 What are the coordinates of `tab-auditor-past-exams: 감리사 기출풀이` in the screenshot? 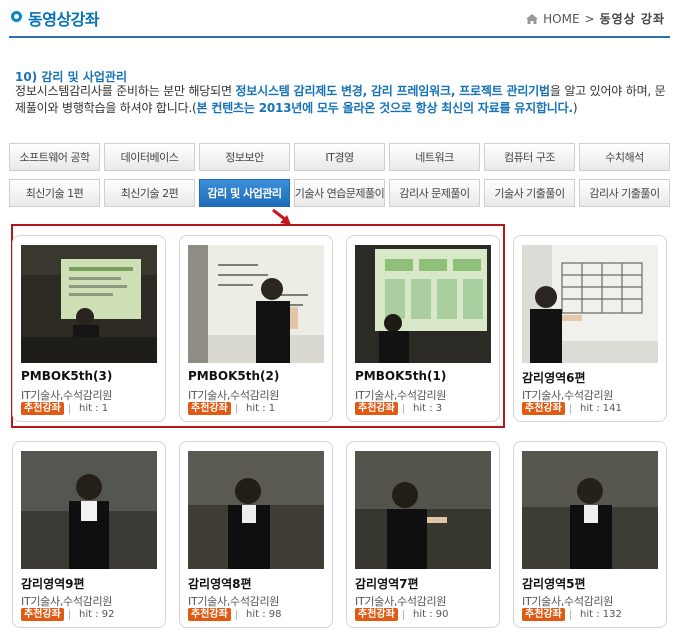 It's located at (624, 193).